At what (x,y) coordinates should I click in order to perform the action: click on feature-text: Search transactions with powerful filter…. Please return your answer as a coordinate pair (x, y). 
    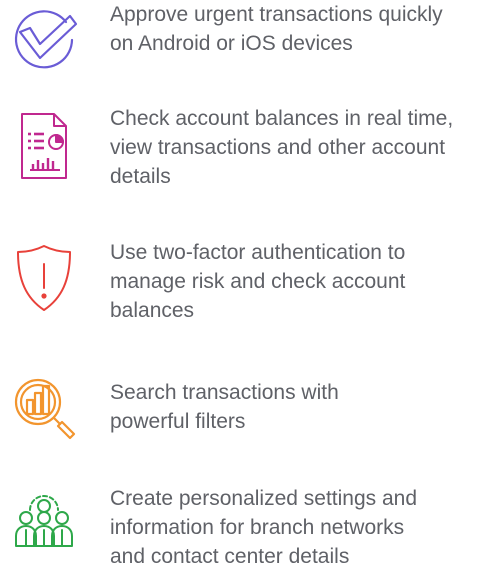
    Looking at the image, I should click on (224, 407).